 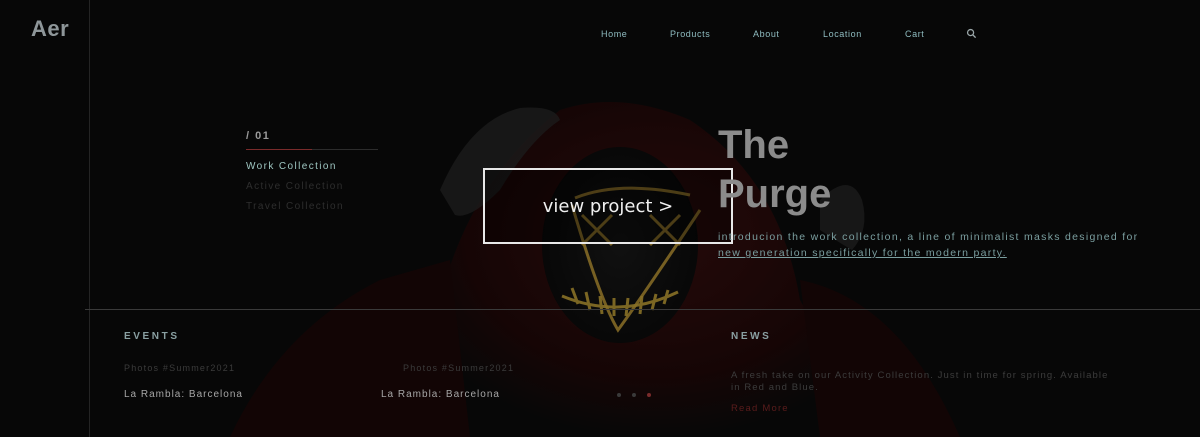 What do you see at coordinates (751, 336) in the screenshot?
I see `news-heading: NEWS` at bounding box center [751, 336].